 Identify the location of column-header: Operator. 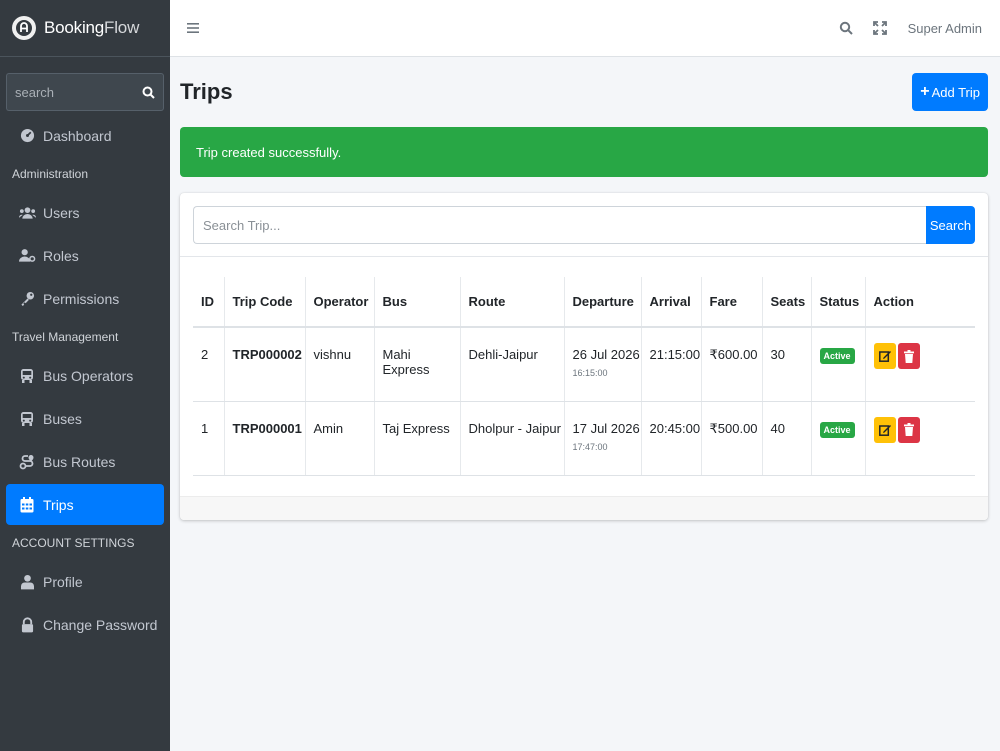
(339, 302).